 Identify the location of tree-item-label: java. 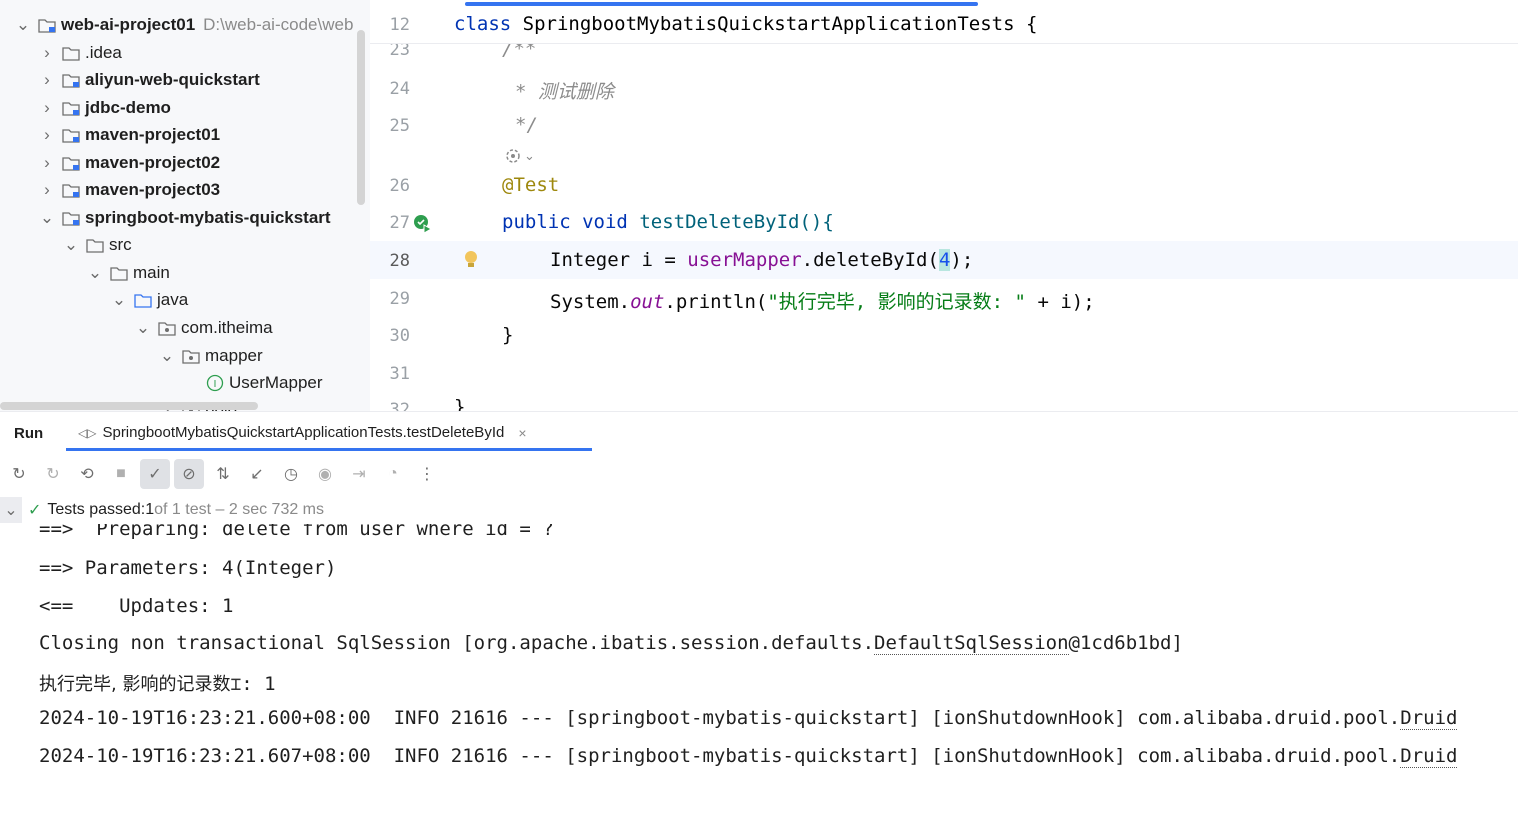
(173, 299).